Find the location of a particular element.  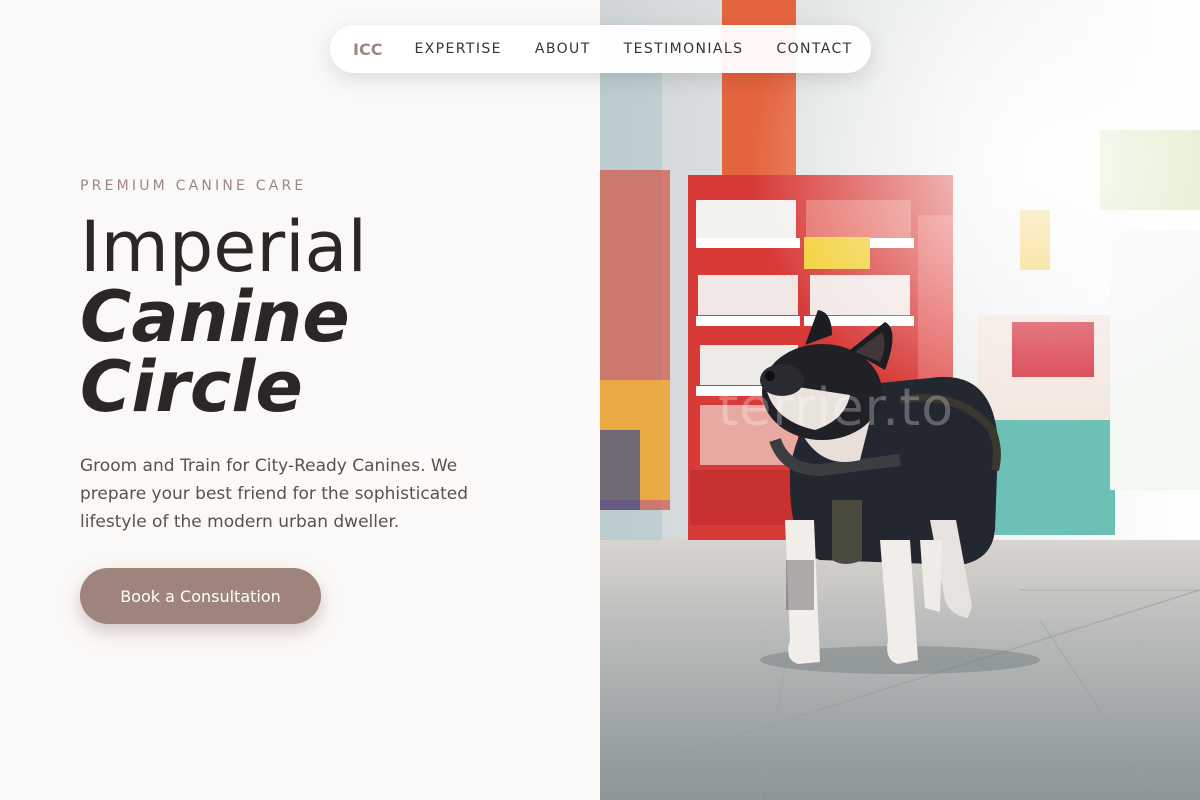

hero-eyebrow: PREMIUM CANINE CARE is located at coordinates (193, 186).